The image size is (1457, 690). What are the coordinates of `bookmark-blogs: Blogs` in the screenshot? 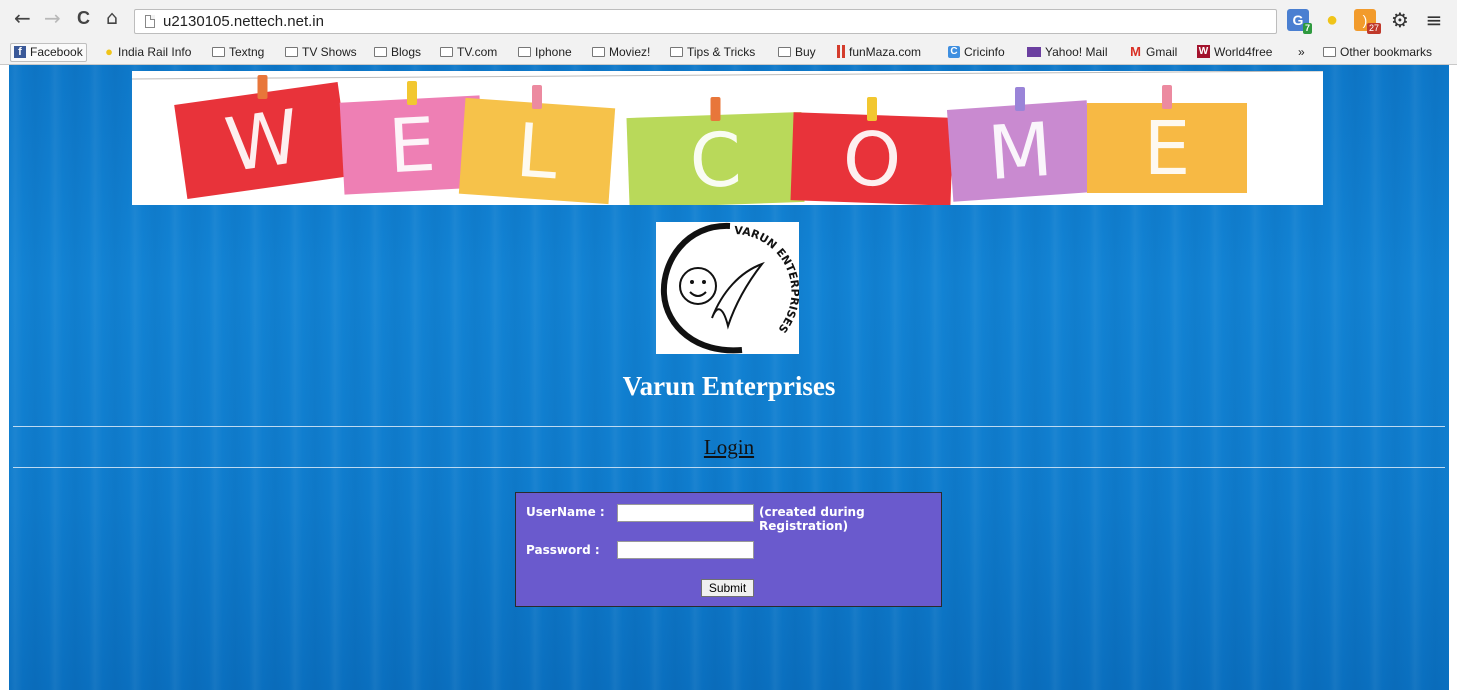 It's located at (397, 52).